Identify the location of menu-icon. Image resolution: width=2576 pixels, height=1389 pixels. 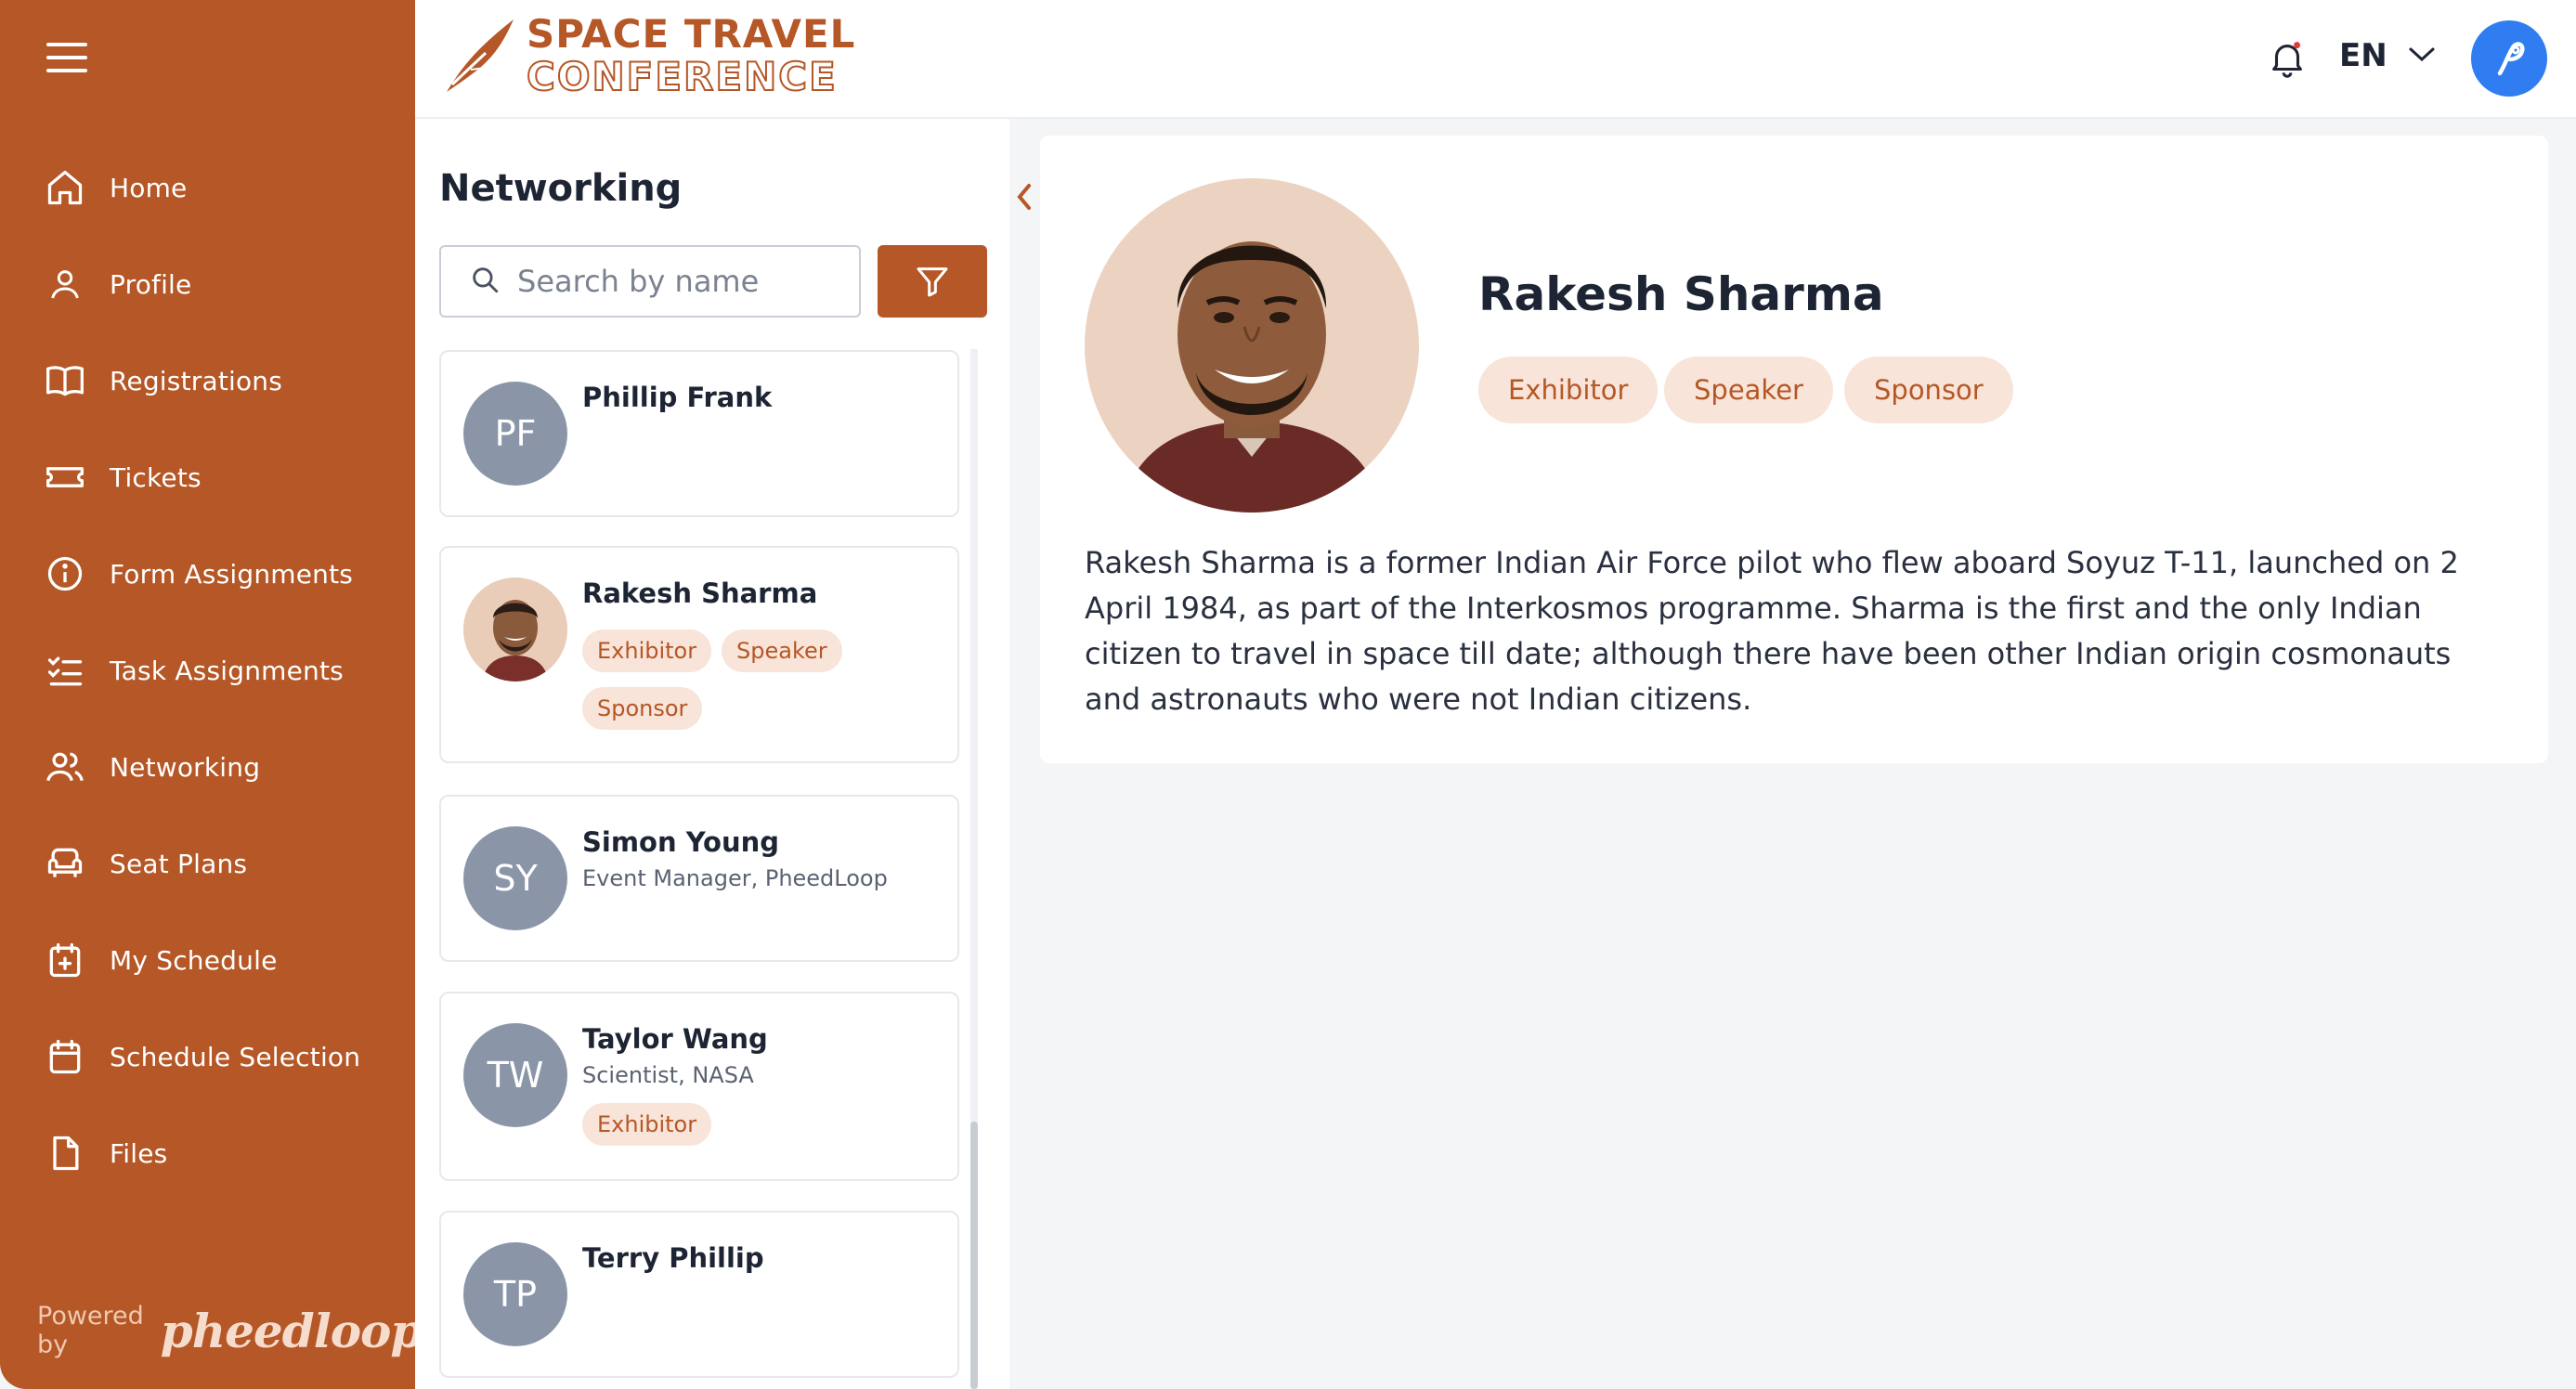
(67, 57).